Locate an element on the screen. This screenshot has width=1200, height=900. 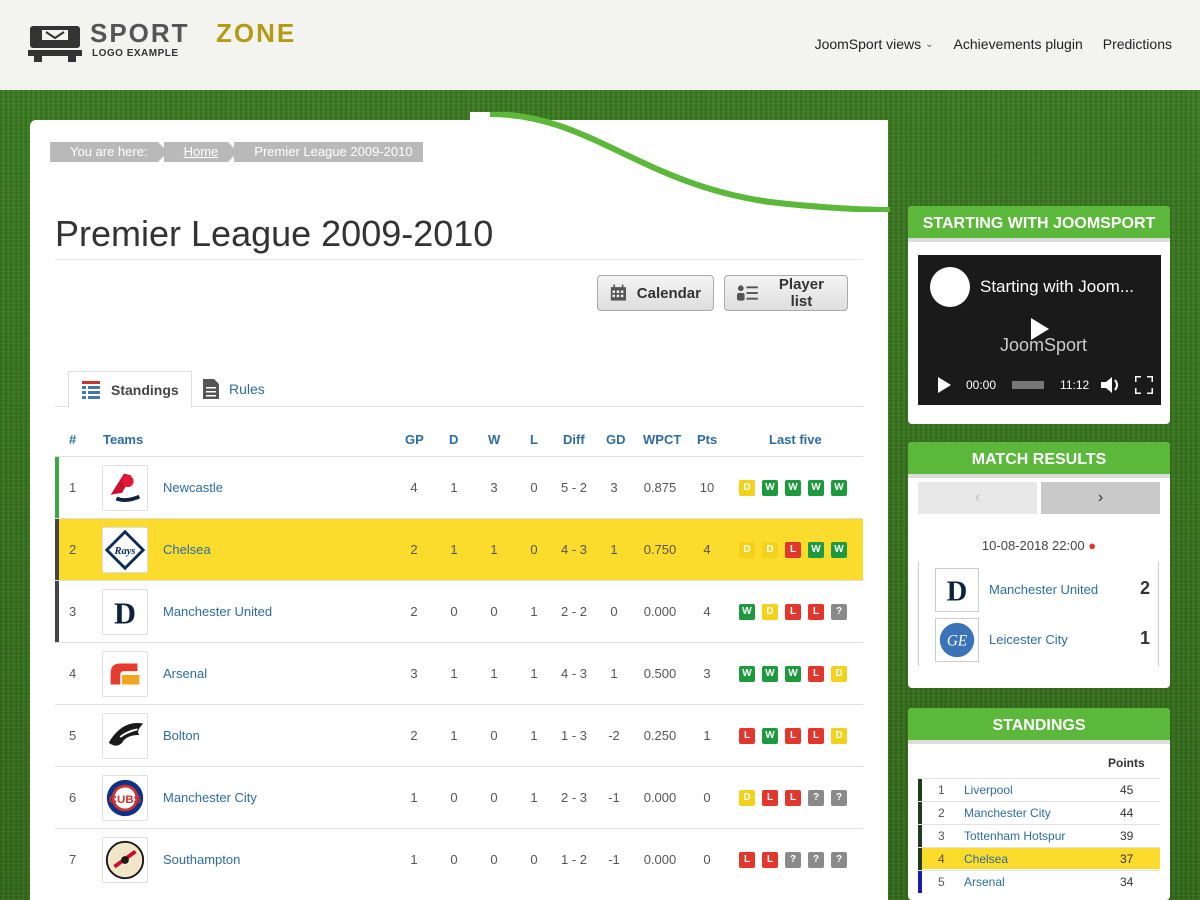
location-pin-icon: ● is located at coordinates (1092, 545).